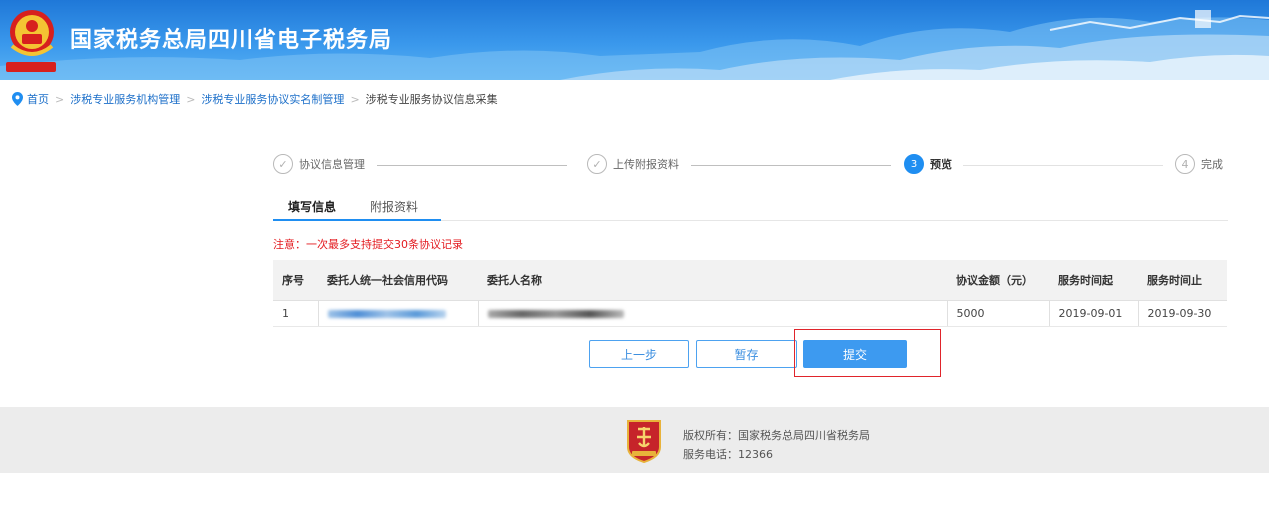  Describe the element at coordinates (431, 99) in the screenshot. I see `breadcrumb-current: 涉税专业服务协议信息采集` at that location.